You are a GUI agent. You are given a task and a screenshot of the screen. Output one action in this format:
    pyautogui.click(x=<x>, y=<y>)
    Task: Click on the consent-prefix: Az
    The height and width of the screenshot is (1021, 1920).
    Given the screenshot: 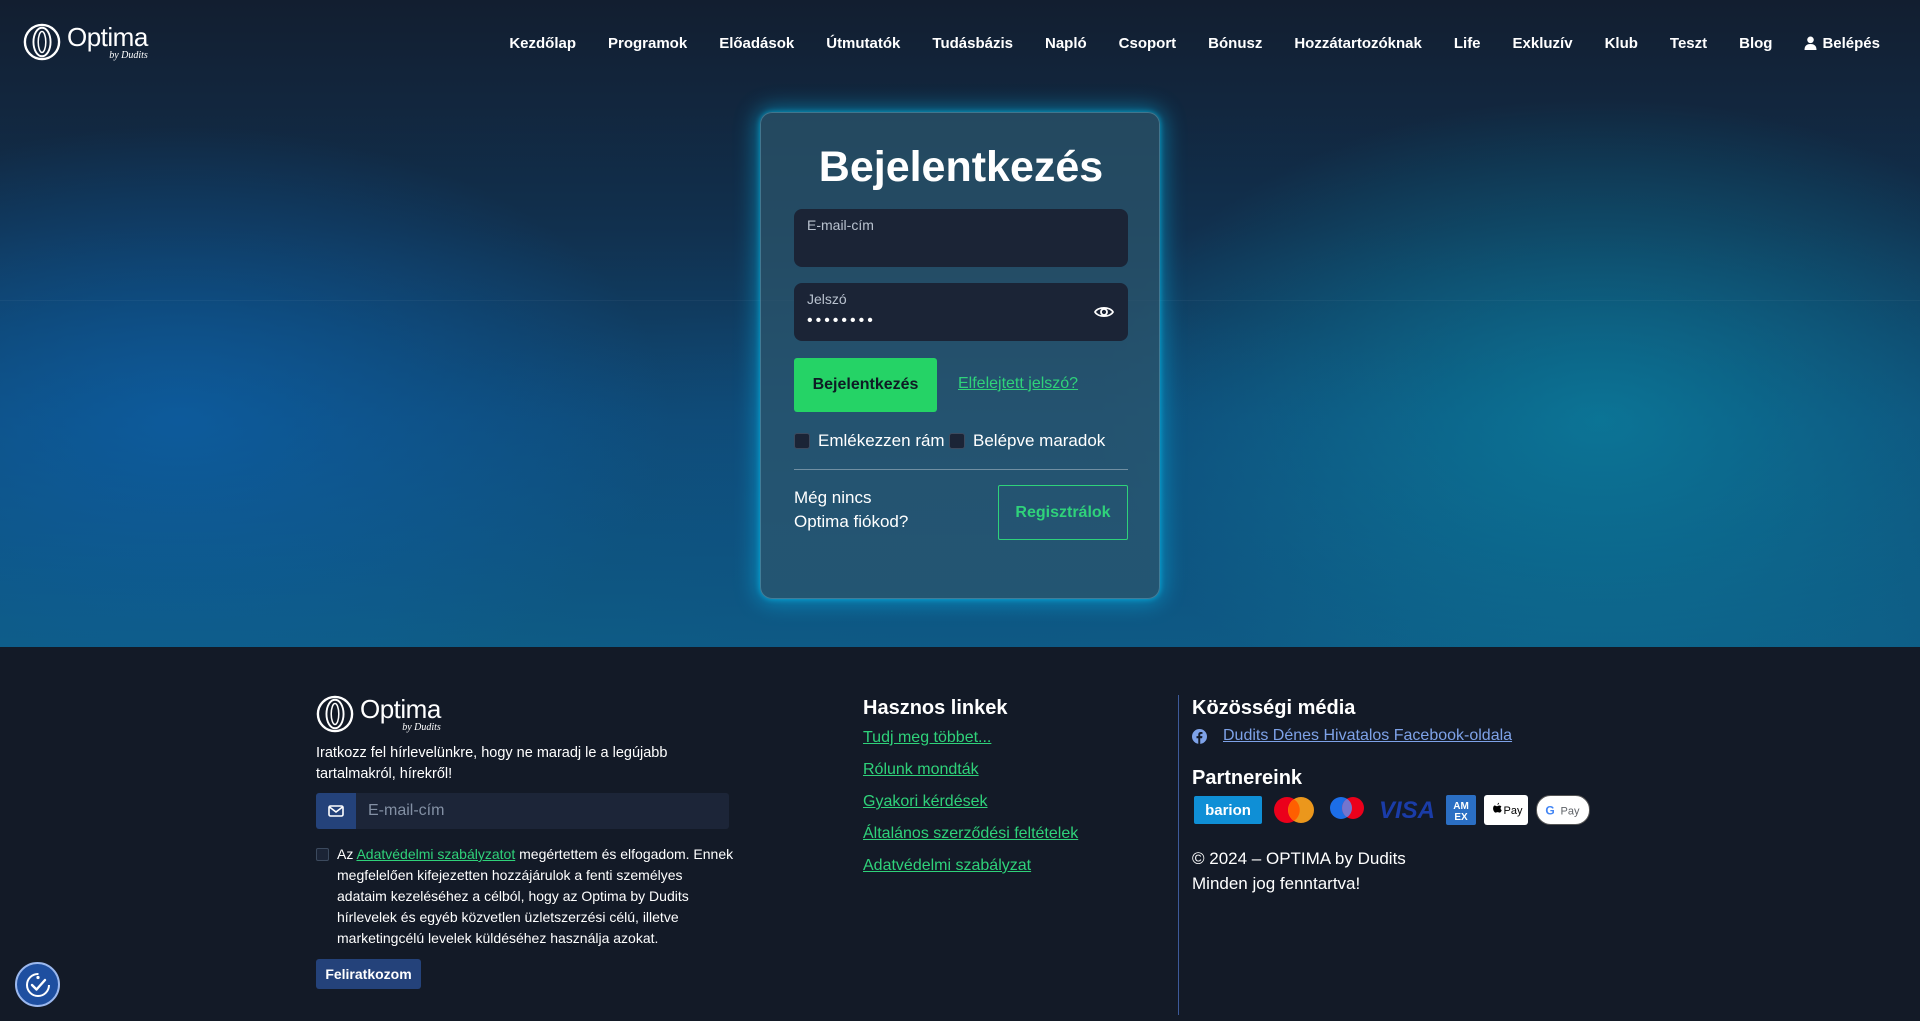 What is the action you would take?
    pyautogui.click(x=347, y=854)
    